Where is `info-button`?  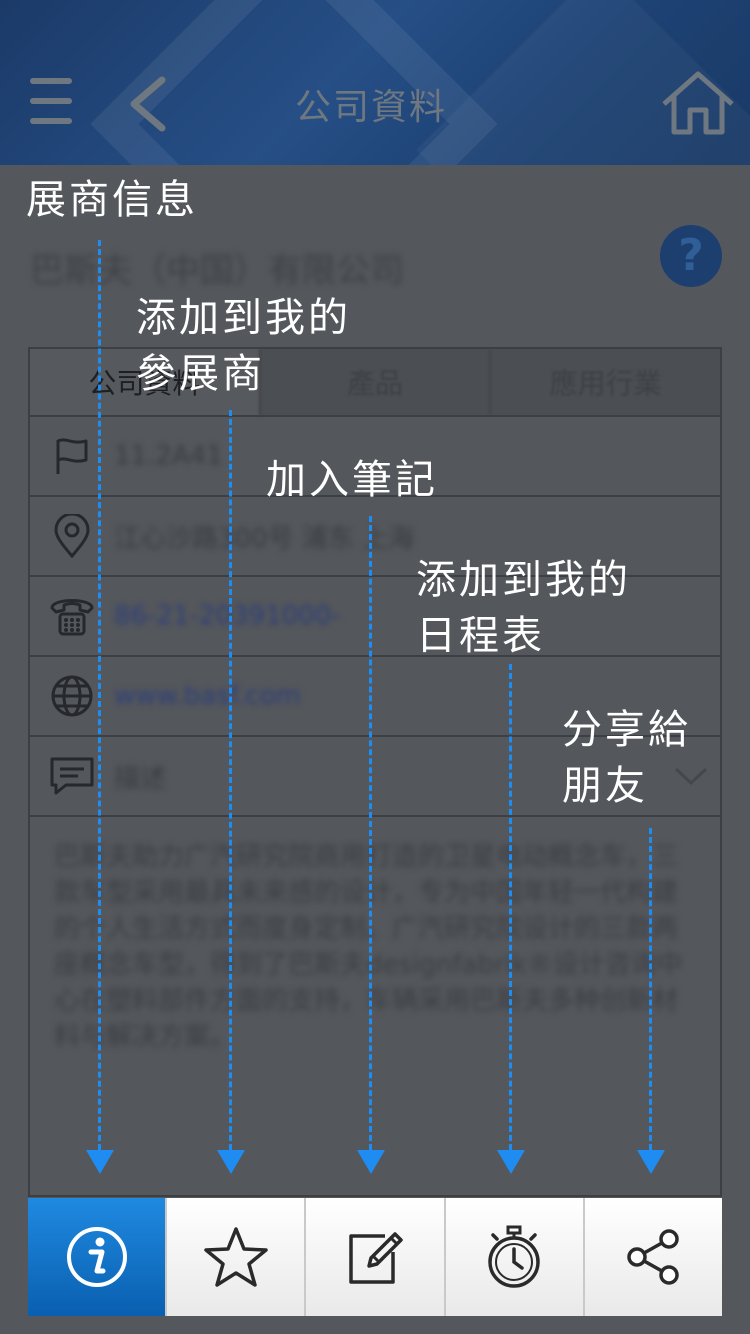 info-button is located at coordinates (97, 1257).